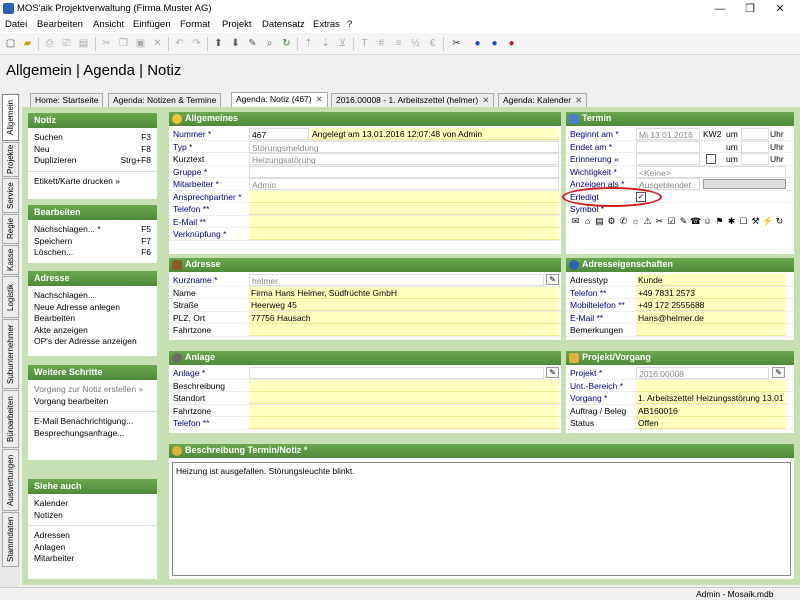 This screenshot has height=600, width=800. What do you see at coordinates (404, 305) in the screenshot?
I see `strasse-field: Heerweg 45` at bounding box center [404, 305].